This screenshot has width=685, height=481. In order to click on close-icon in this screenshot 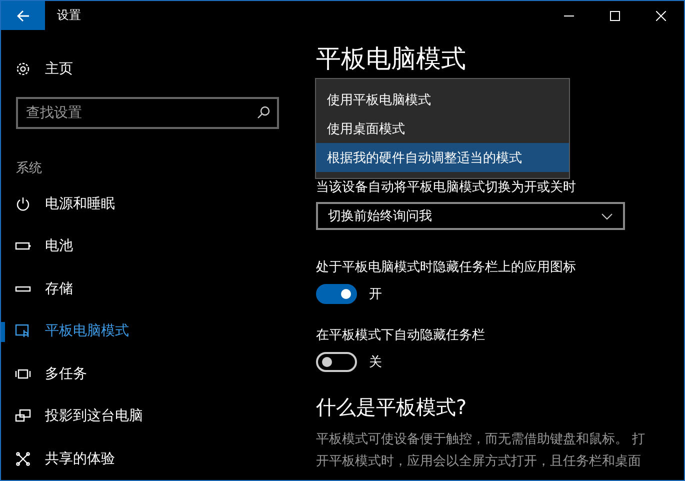, I will do `click(661, 15)`.